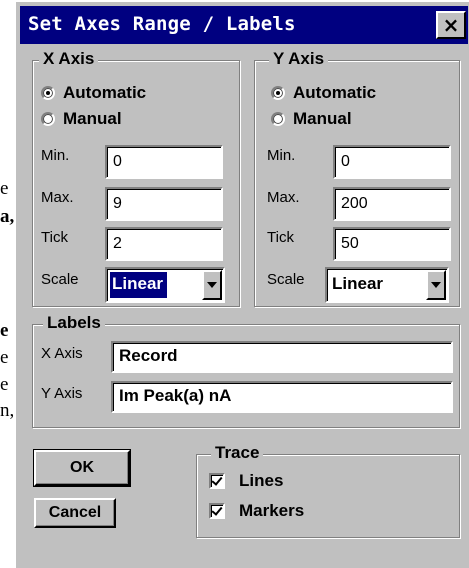 This screenshot has width=469, height=568. Describe the element at coordinates (387, 285) in the screenshot. I see `y-scale-select: Linear` at that location.